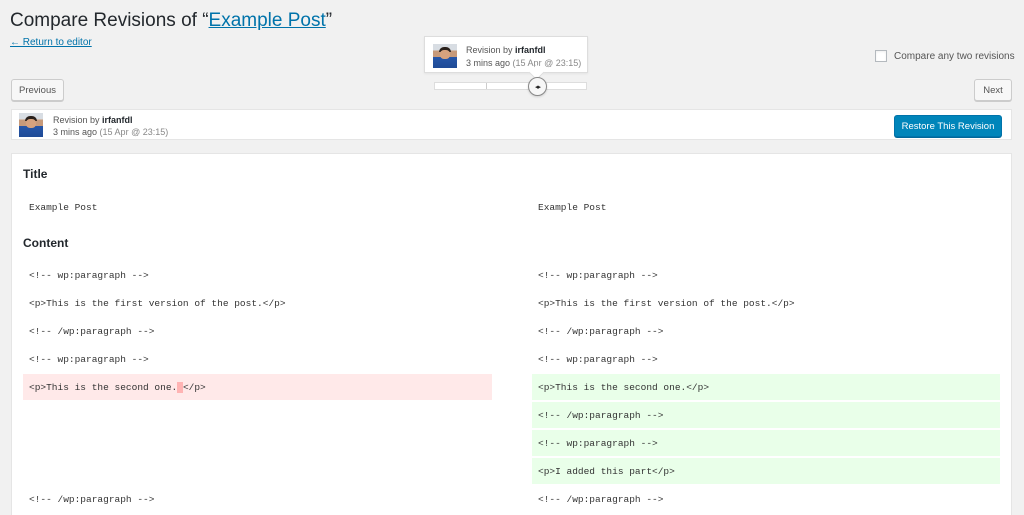  I want to click on diff-line-right-added: <!-- /wp:paragraph -->, so click(766, 415).